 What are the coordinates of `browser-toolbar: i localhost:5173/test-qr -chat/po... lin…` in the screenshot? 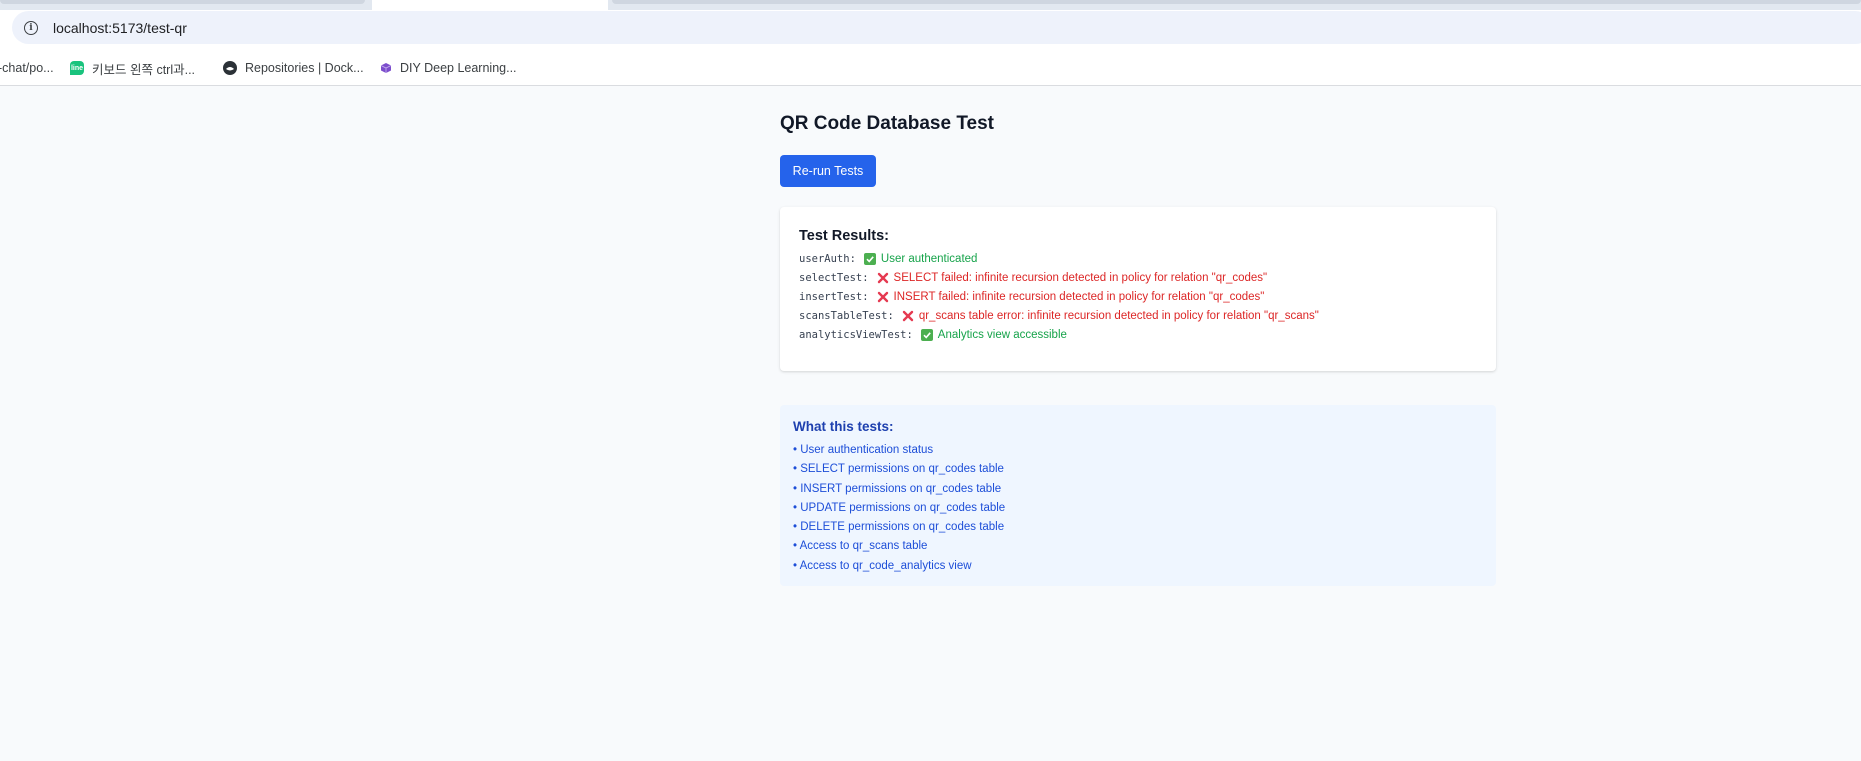 It's located at (930, 48).